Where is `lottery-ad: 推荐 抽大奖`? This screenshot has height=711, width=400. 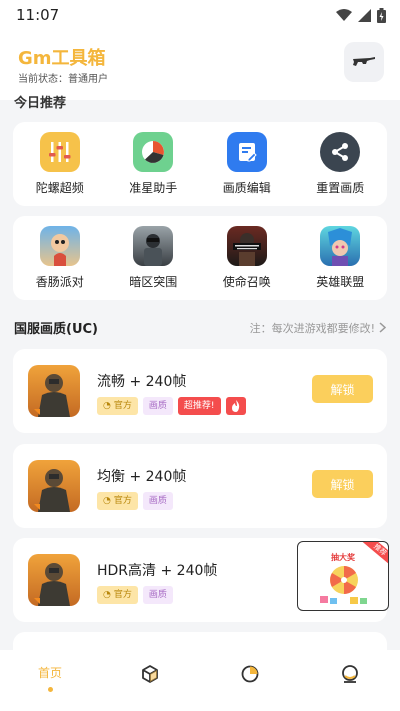 lottery-ad: 推荐 抽大奖 is located at coordinates (343, 576).